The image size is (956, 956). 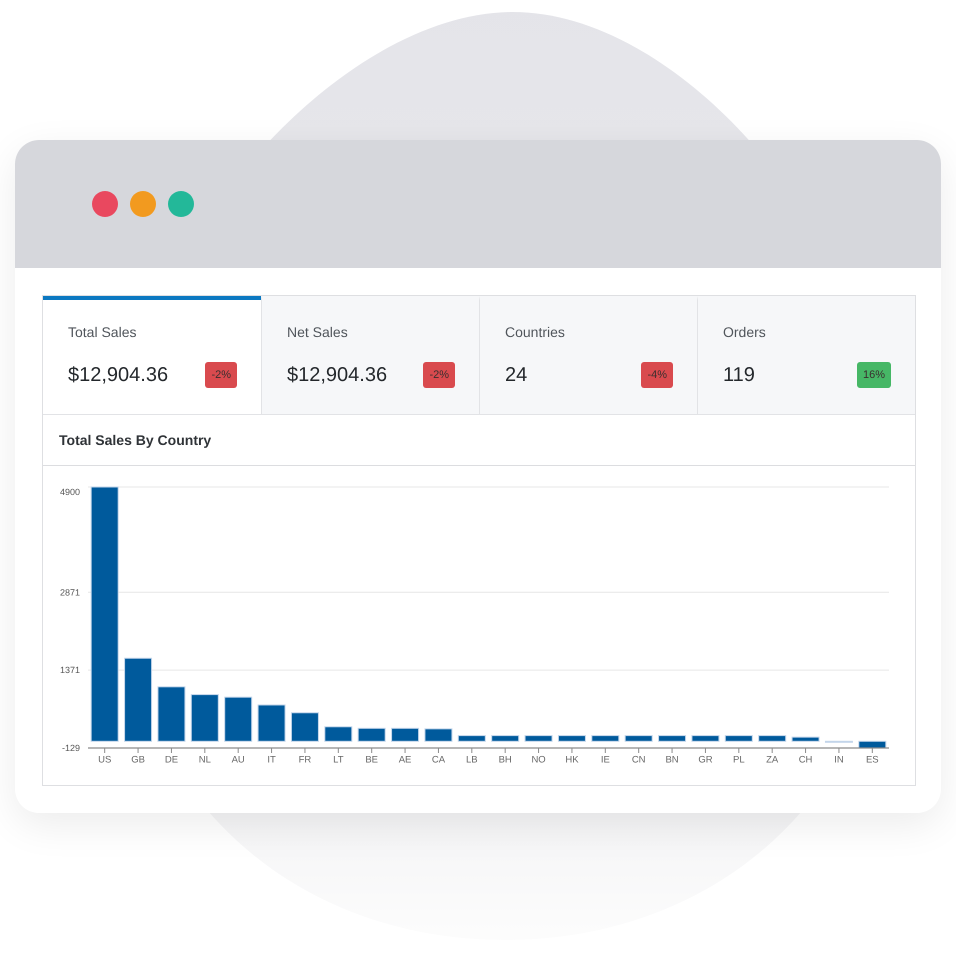 What do you see at coordinates (105, 760) in the screenshot?
I see `x-axis-label: US` at bounding box center [105, 760].